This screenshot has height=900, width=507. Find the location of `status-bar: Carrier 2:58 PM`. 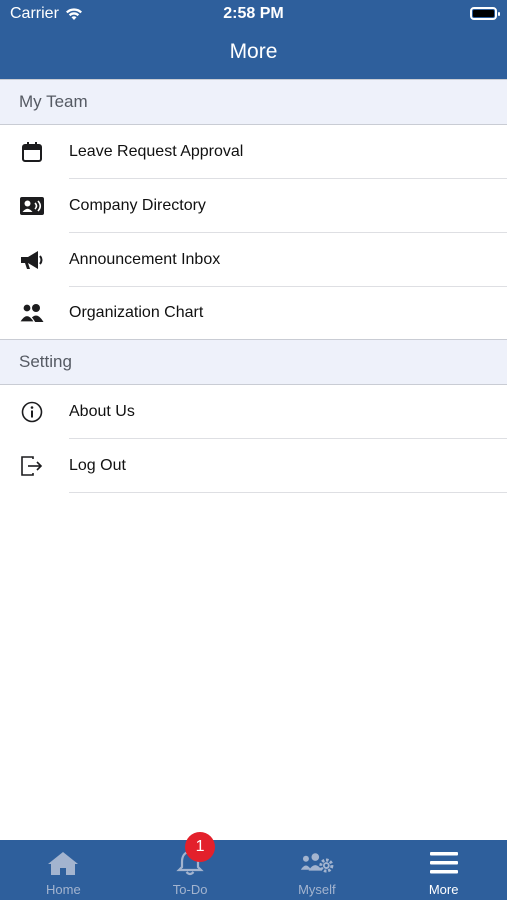

status-bar: Carrier 2:58 PM is located at coordinates (253, 14).